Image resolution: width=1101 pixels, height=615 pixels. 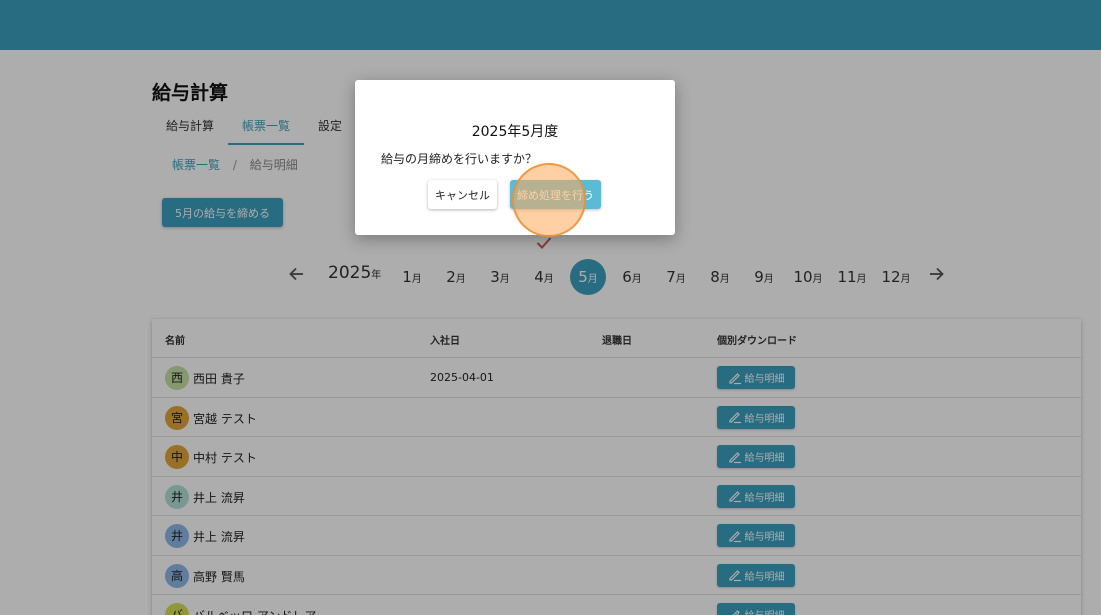 I want to click on cancel-button: キャンセル, so click(x=462, y=194).